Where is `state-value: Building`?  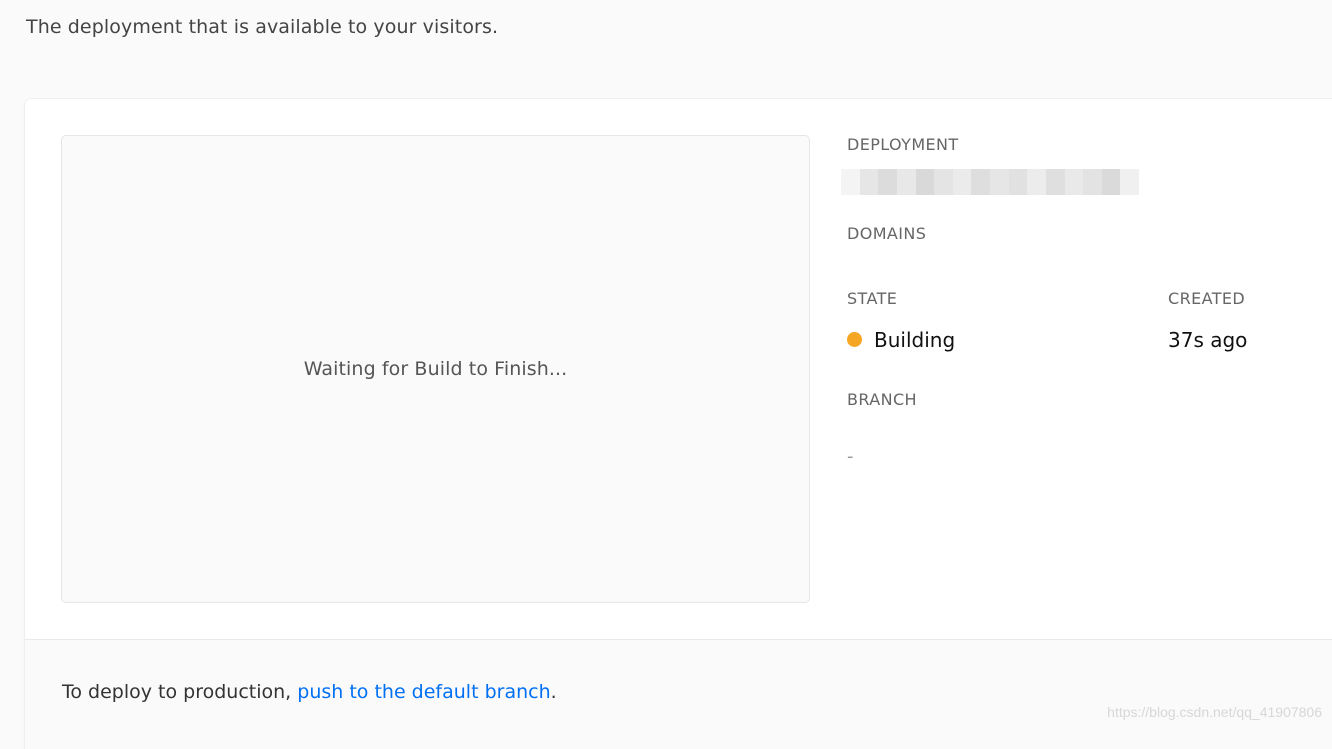 state-value: Building is located at coordinates (915, 340).